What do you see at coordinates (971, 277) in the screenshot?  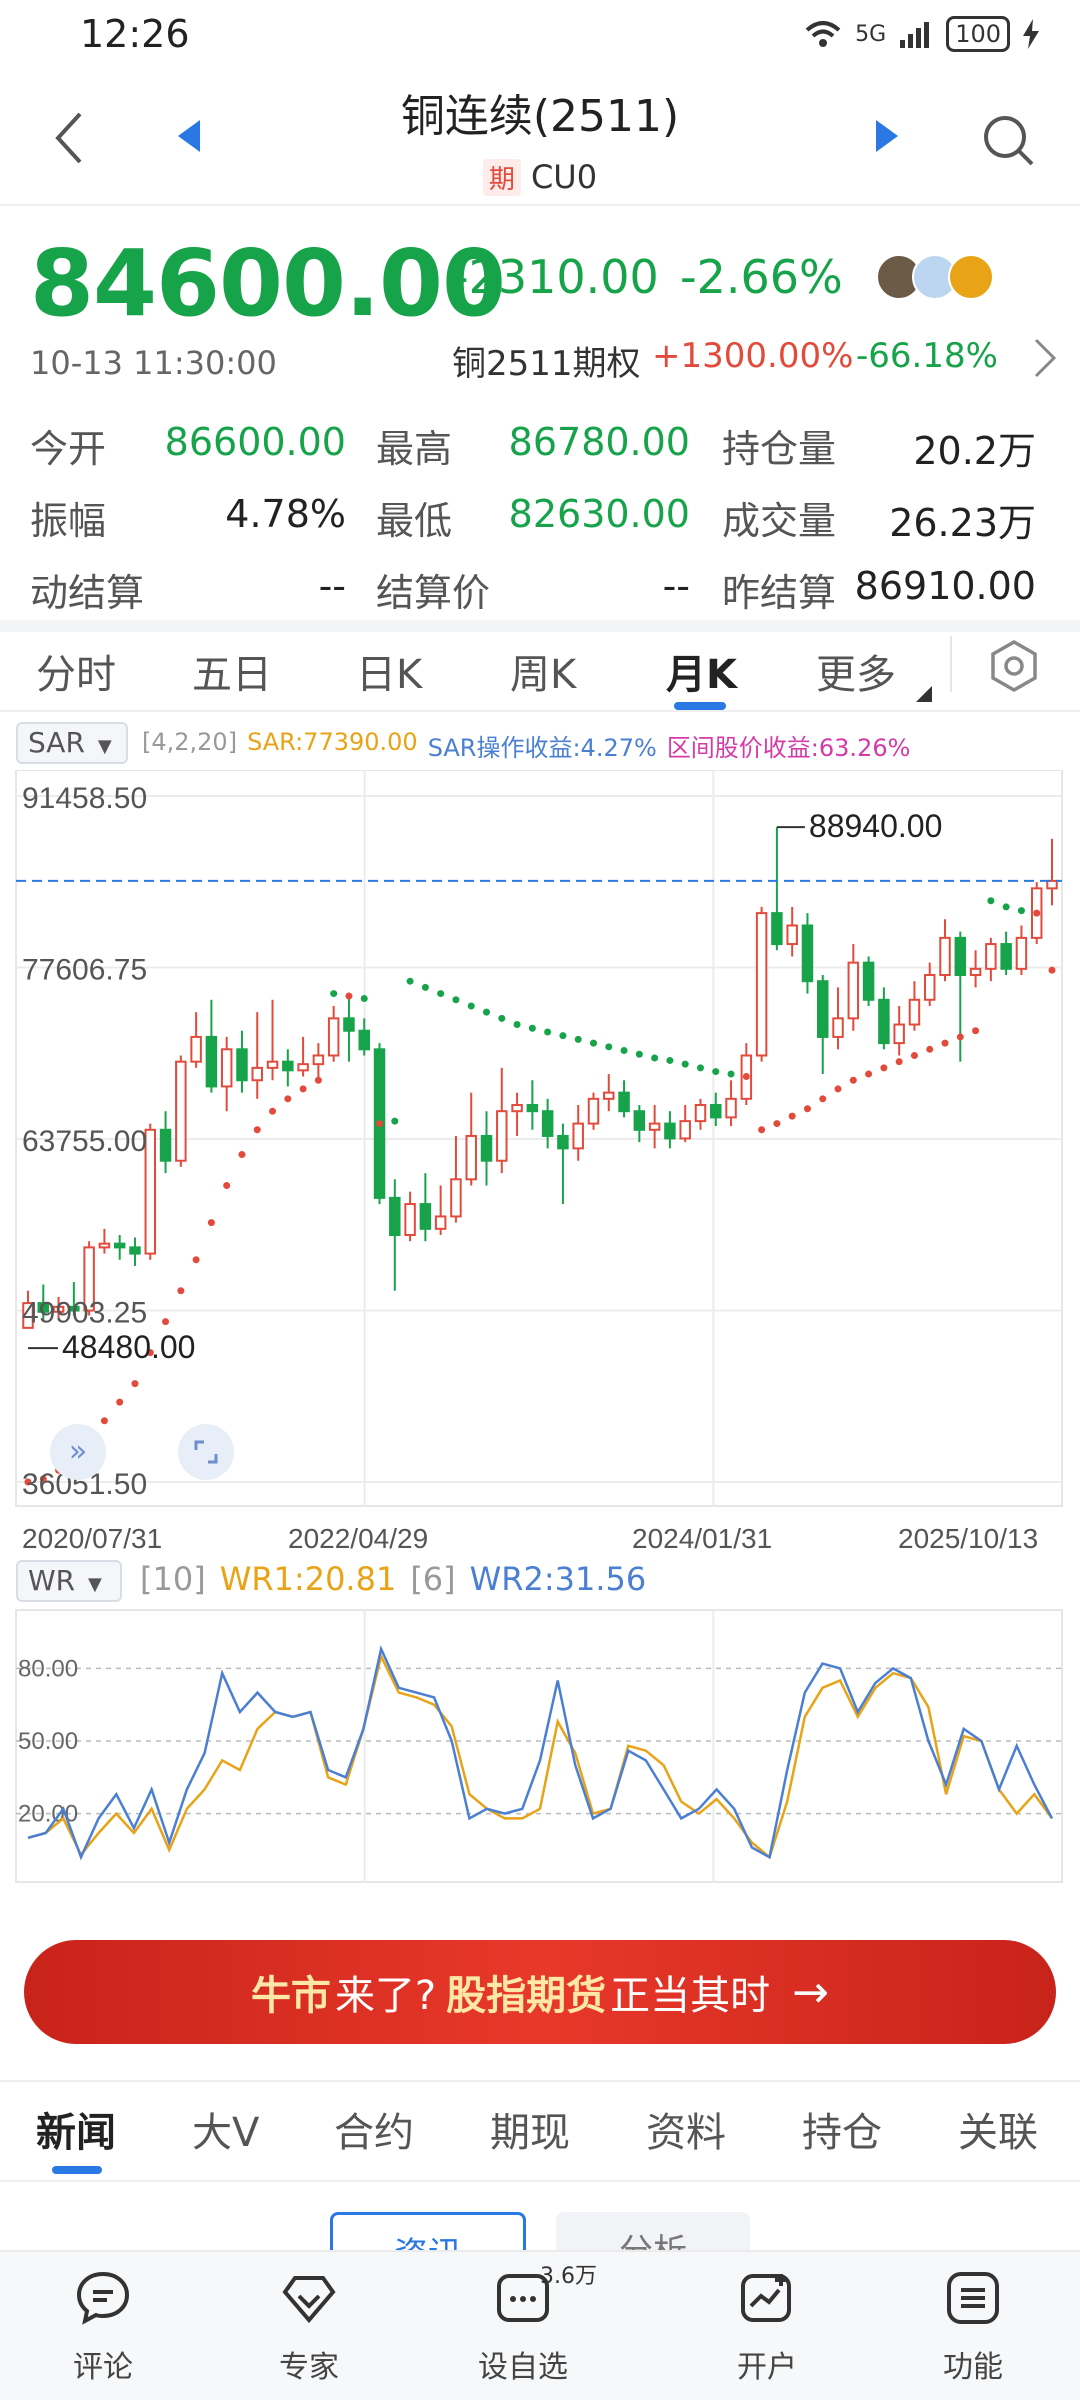 I see `avatar` at bounding box center [971, 277].